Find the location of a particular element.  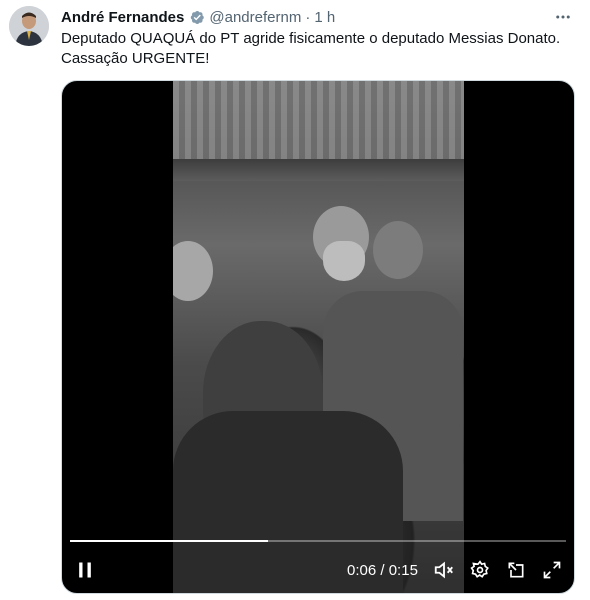

author-name: André Fernandes is located at coordinates (122, 17).